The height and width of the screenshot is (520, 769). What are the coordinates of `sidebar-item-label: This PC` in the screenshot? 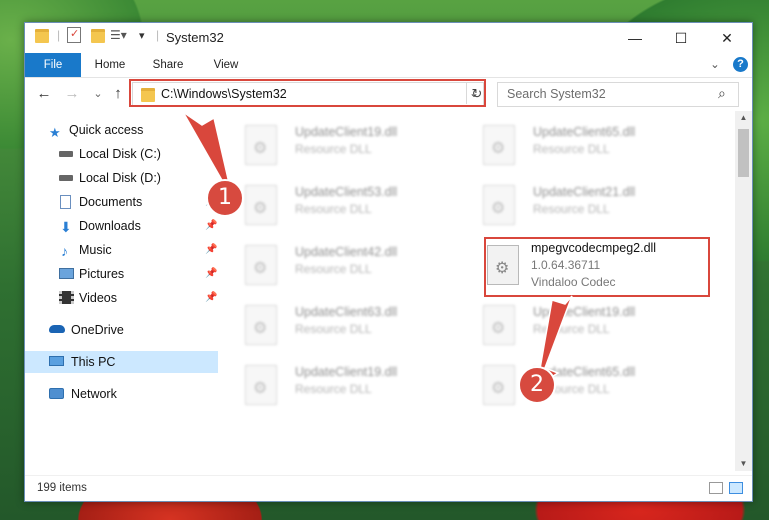 It's located at (93, 362).